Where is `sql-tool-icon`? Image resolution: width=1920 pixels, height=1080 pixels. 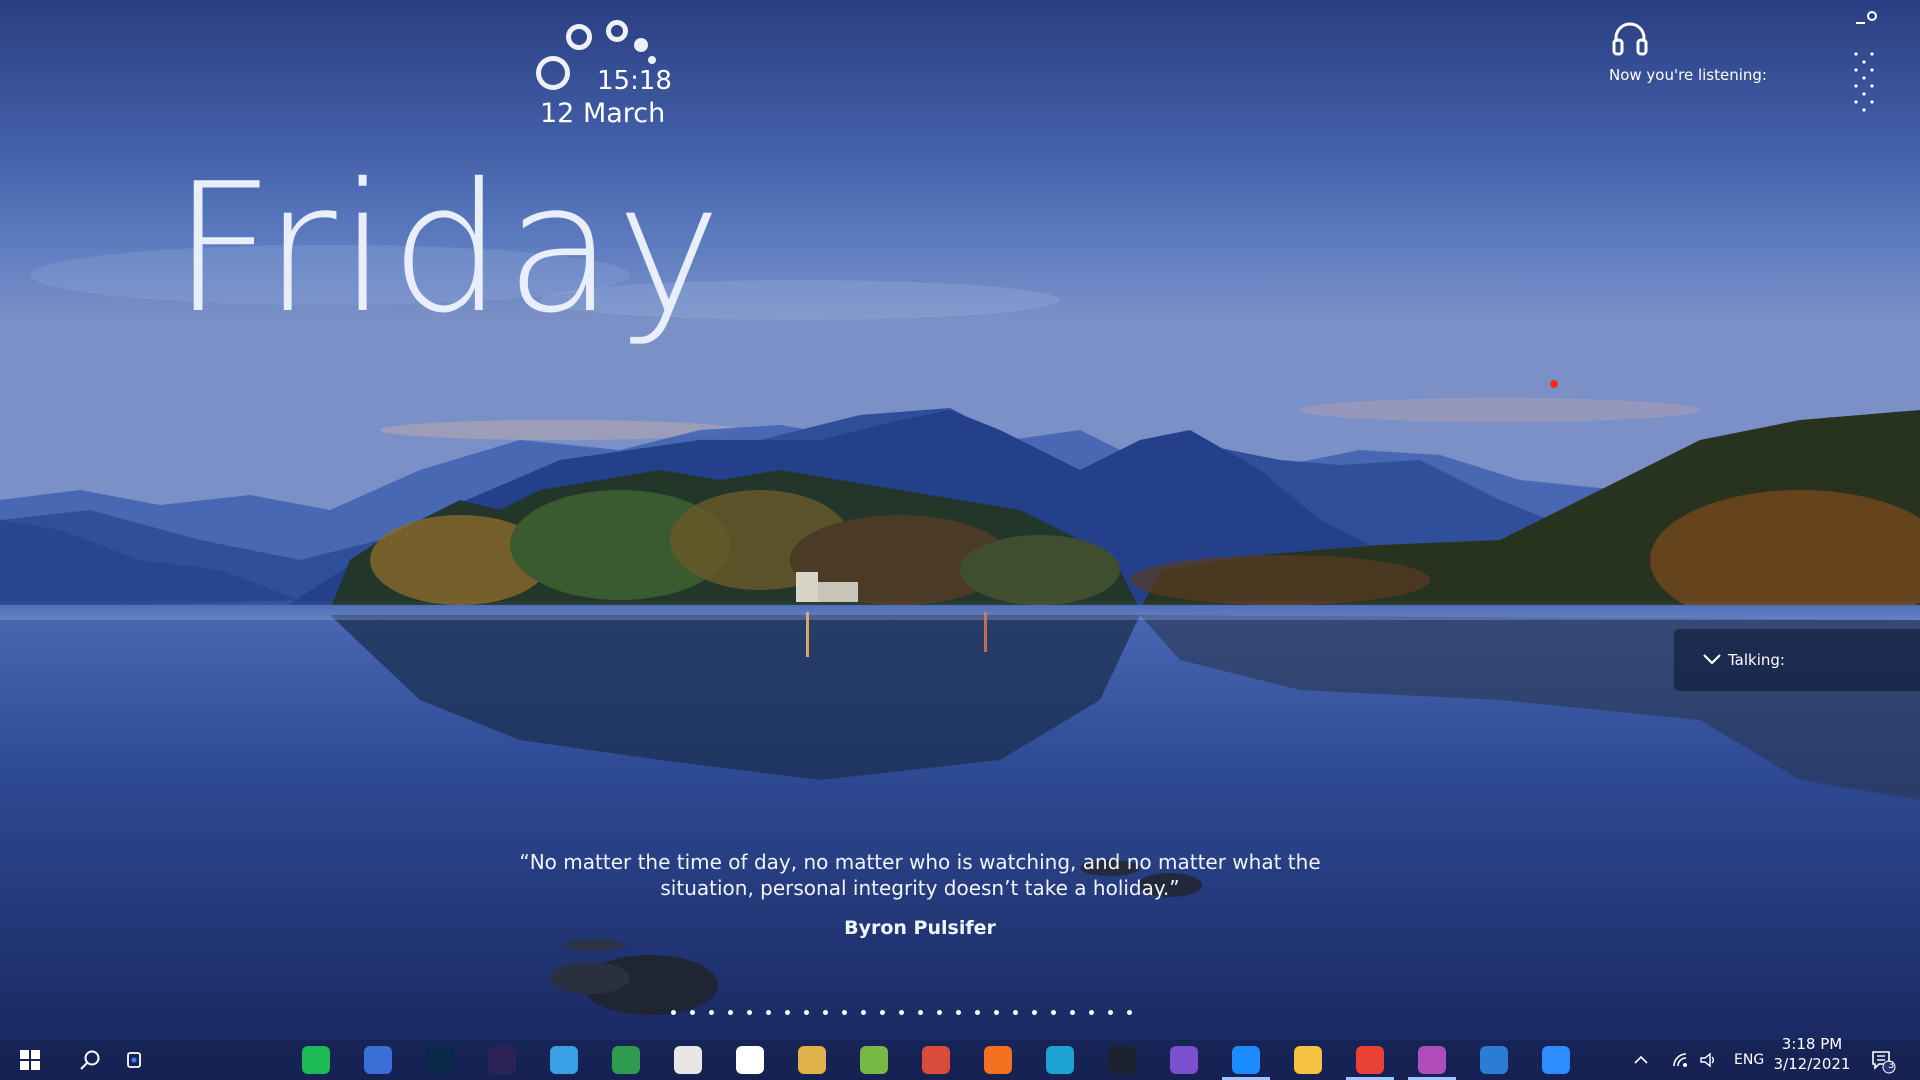 sql-tool-icon is located at coordinates (688, 1060).